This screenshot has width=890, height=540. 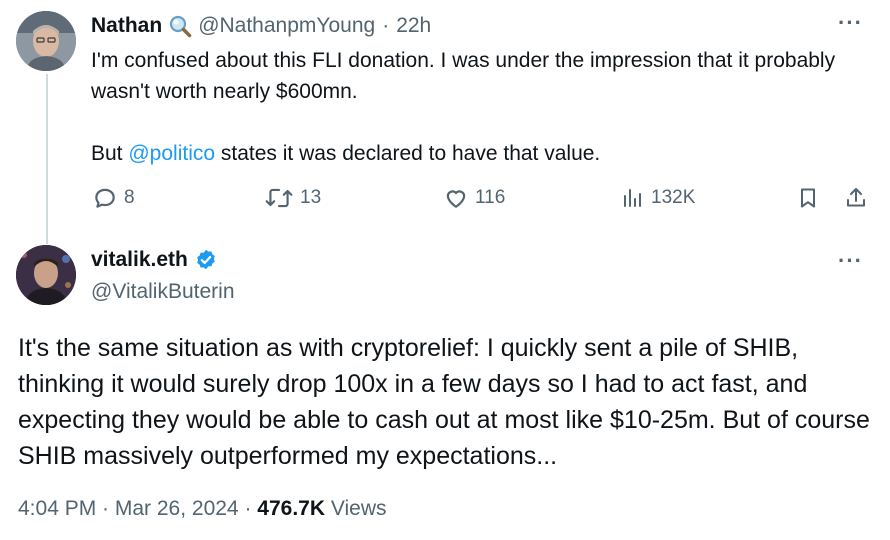 What do you see at coordinates (105, 198) in the screenshot?
I see `reply-icon` at bounding box center [105, 198].